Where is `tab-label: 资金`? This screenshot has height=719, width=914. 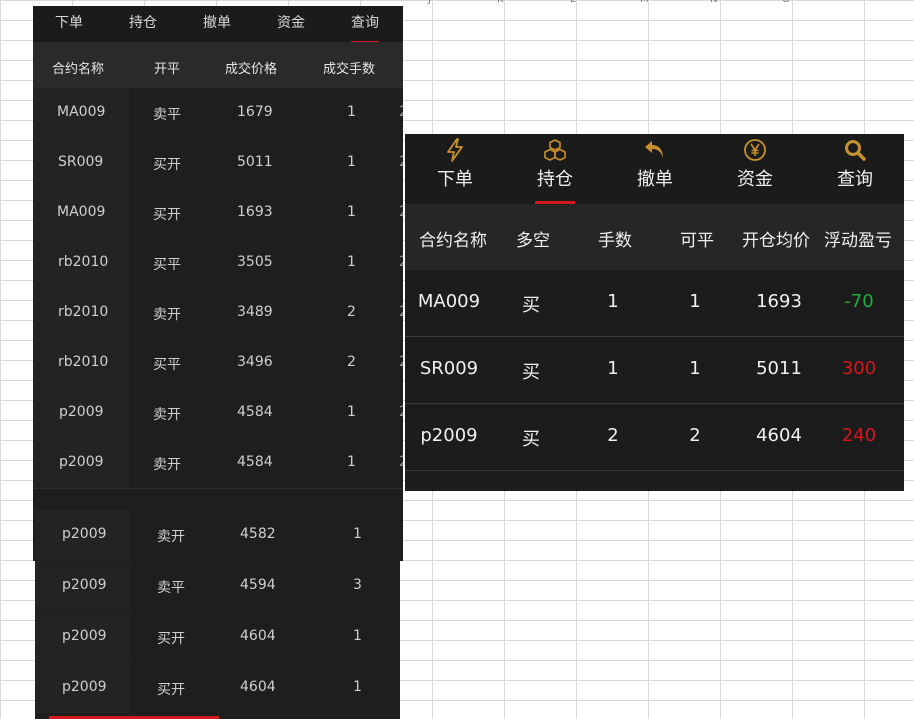
tab-label: 资金 is located at coordinates (755, 179).